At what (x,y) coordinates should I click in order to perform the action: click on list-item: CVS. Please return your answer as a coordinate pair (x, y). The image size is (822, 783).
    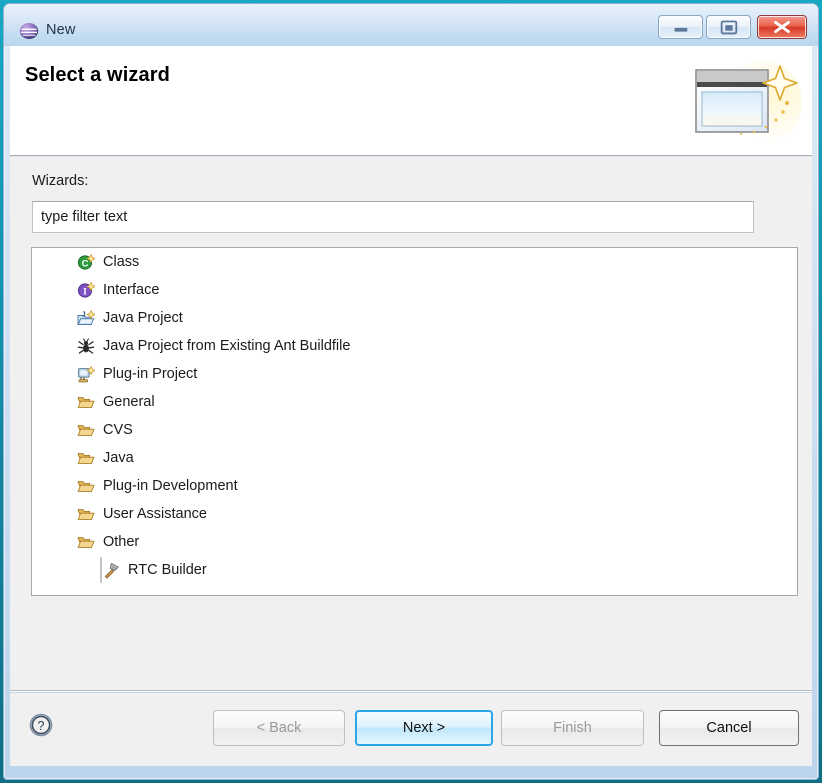
    Looking at the image, I should click on (414, 430).